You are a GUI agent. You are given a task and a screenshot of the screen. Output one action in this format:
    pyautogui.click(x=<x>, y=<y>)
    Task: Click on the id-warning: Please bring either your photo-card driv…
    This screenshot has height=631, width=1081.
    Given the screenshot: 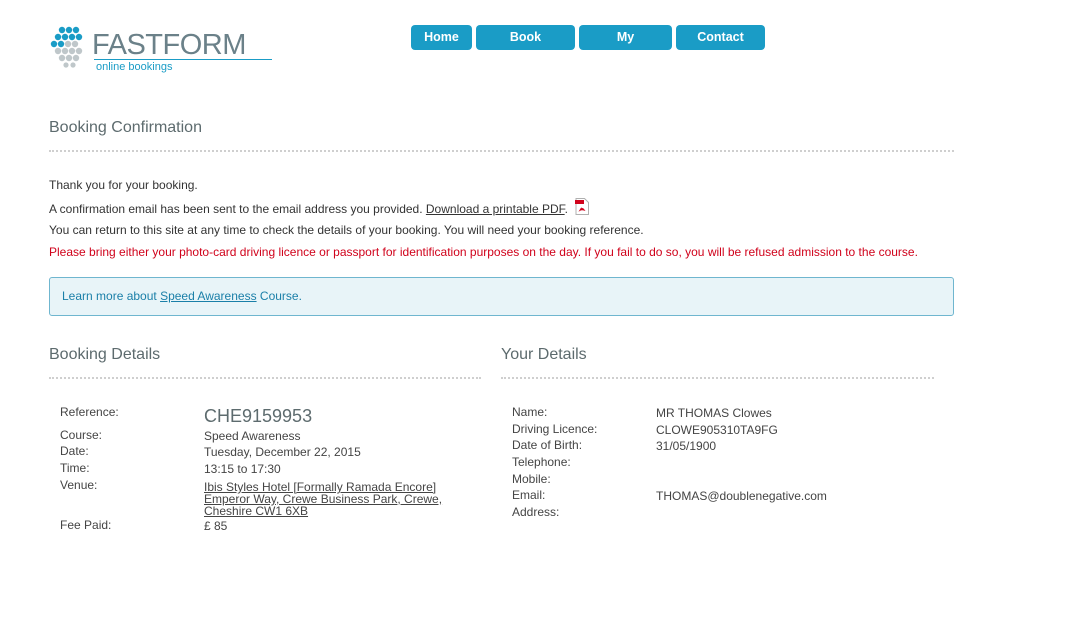 What is the action you would take?
    pyautogui.click(x=483, y=252)
    